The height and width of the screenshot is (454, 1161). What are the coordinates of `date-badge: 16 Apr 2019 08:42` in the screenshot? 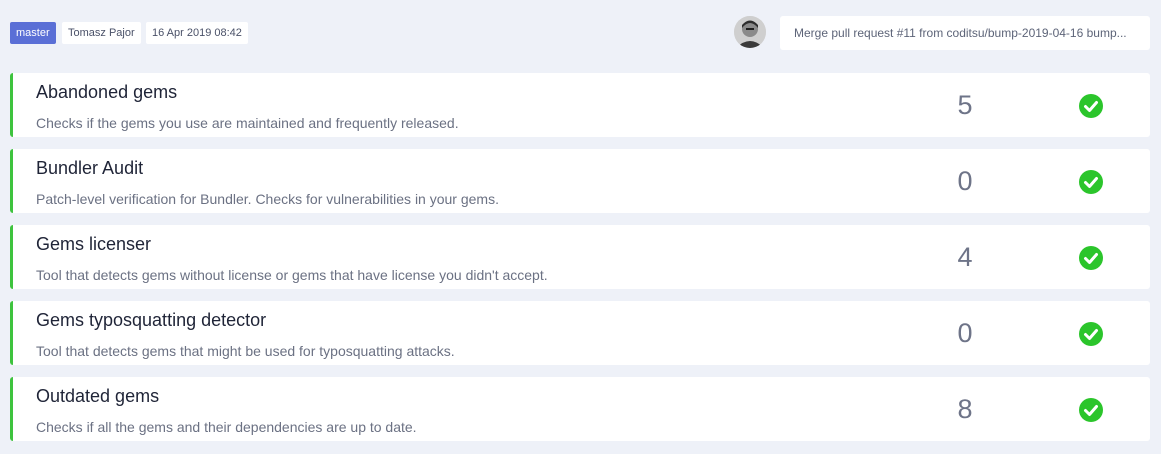 It's located at (197, 33).